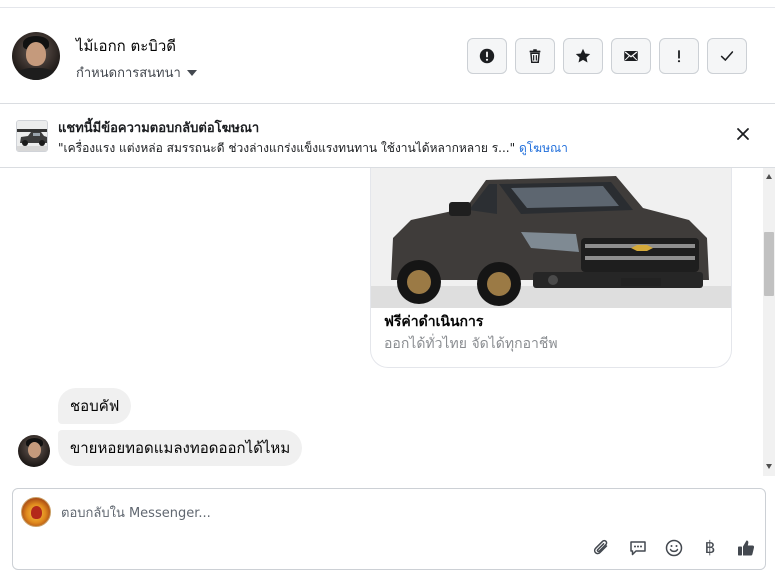 Image resolution: width=775 pixels, height=576 pixels. I want to click on alert-button, so click(487, 56).